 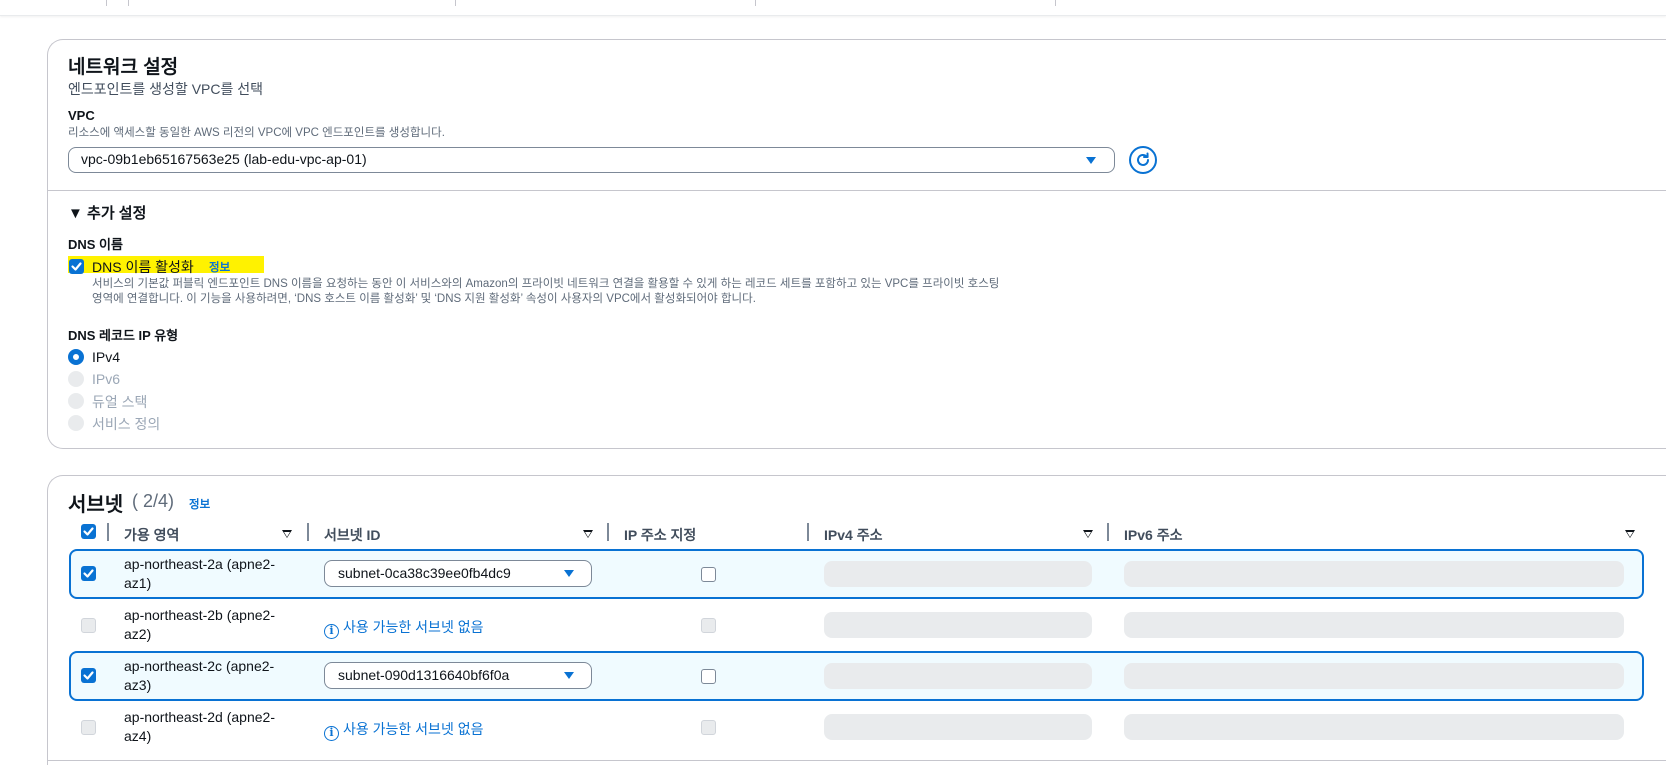 I want to click on subnet-select: subnet-0ca38c39ee0fb4dc9, so click(x=458, y=573).